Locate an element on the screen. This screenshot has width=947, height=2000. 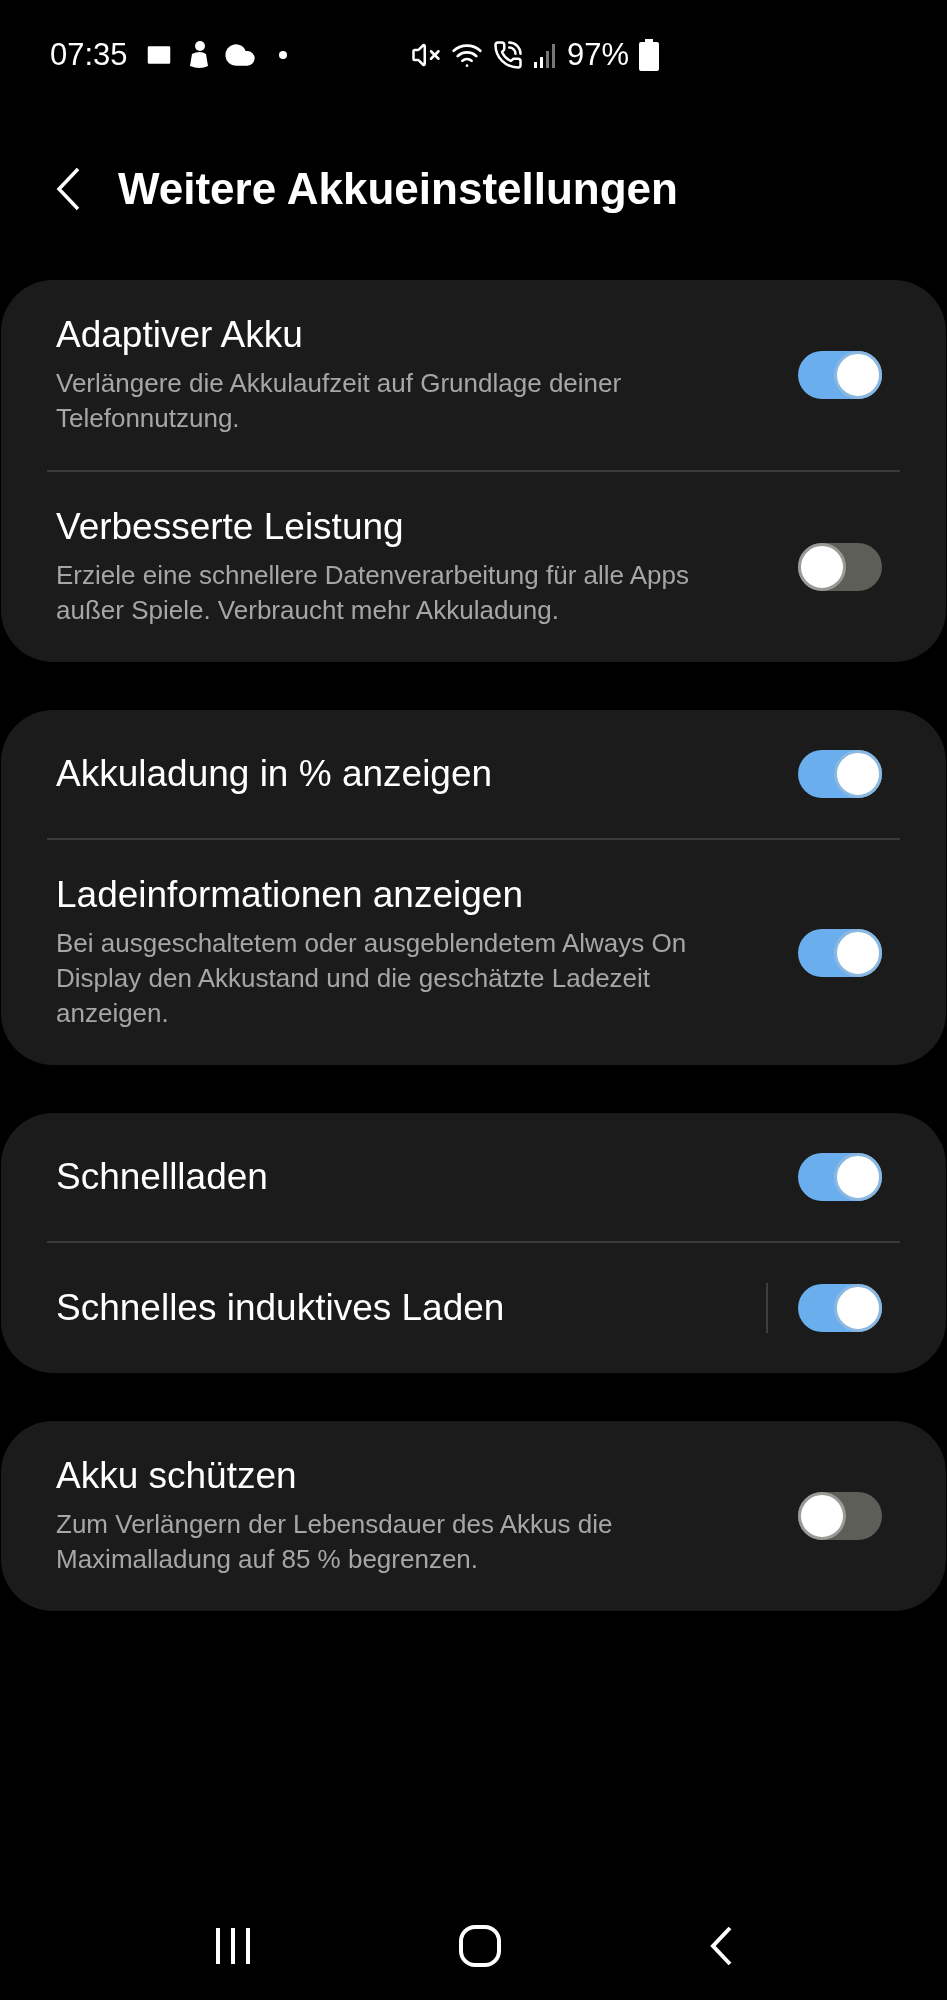
dot-icon is located at coordinates (282, 55).